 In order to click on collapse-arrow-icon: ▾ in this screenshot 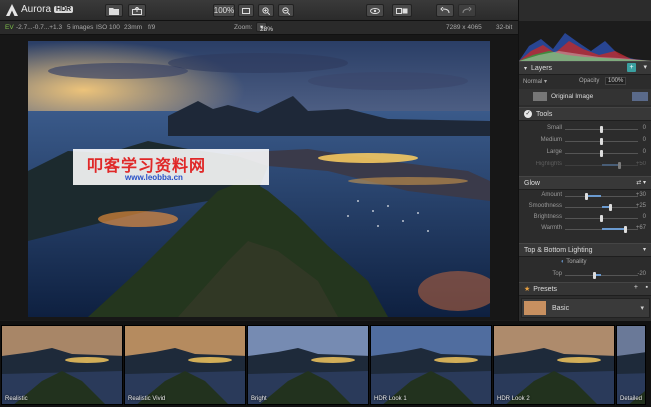, I will do `click(526, 68)`.